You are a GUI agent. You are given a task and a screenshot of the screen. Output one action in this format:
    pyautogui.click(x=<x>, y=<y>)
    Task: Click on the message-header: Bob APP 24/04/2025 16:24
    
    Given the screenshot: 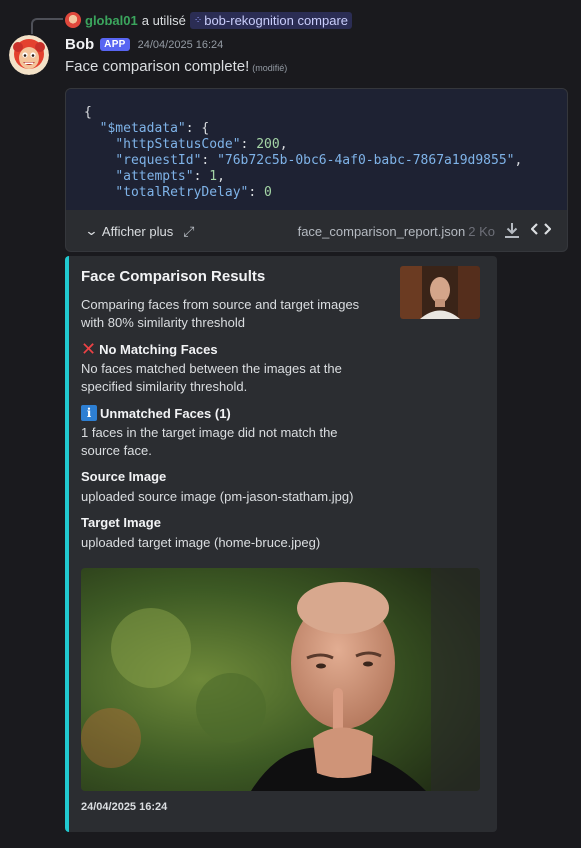 What is the action you would take?
    pyautogui.click(x=144, y=44)
    